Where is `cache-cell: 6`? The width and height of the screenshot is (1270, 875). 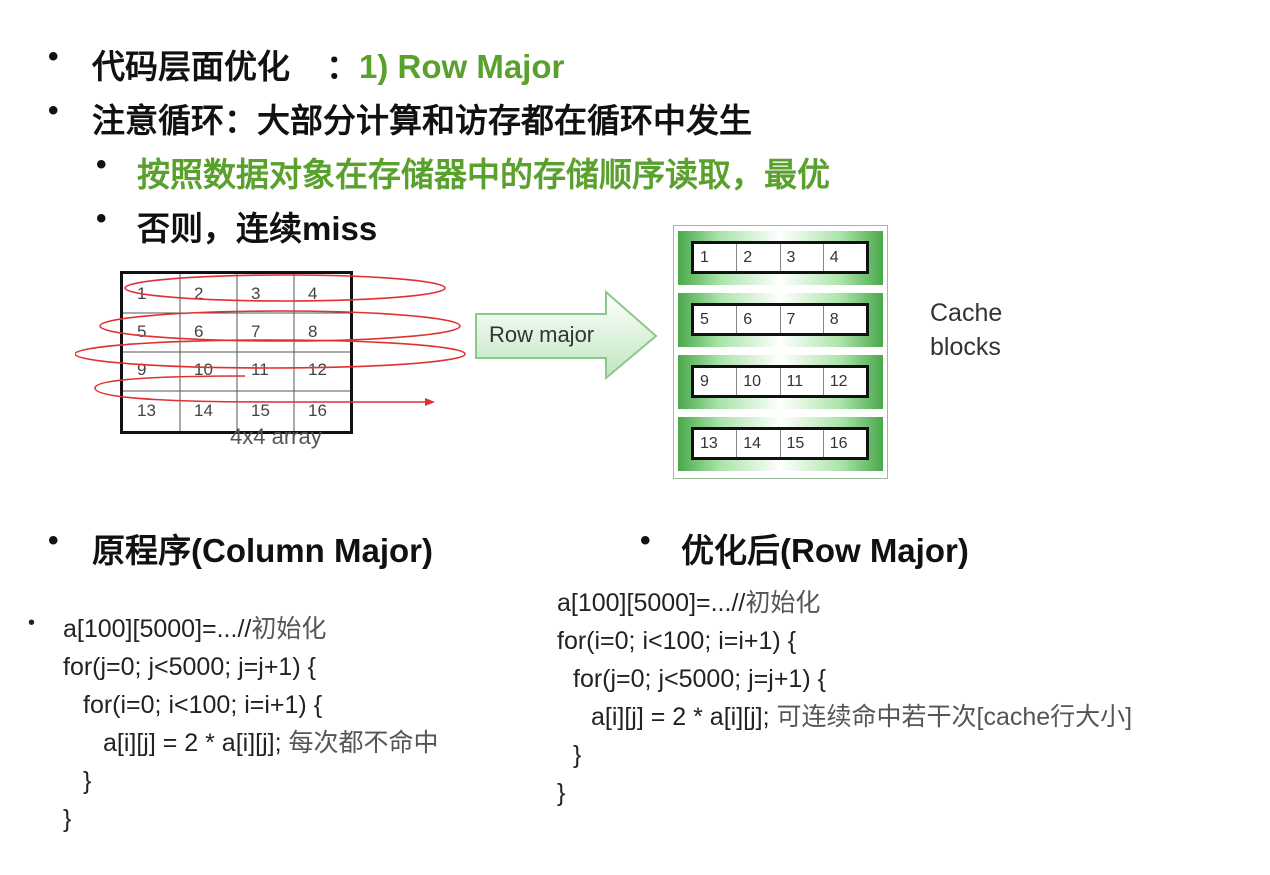
cache-cell: 6 is located at coordinates (759, 319).